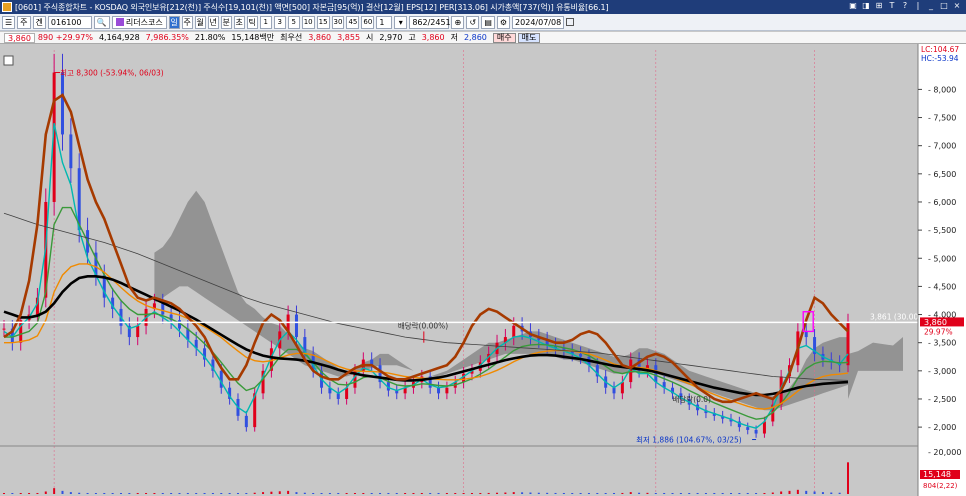  What do you see at coordinates (9, 22) in the screenshot?
I see `menu-button: ☰` at bounding box center [9, 22].